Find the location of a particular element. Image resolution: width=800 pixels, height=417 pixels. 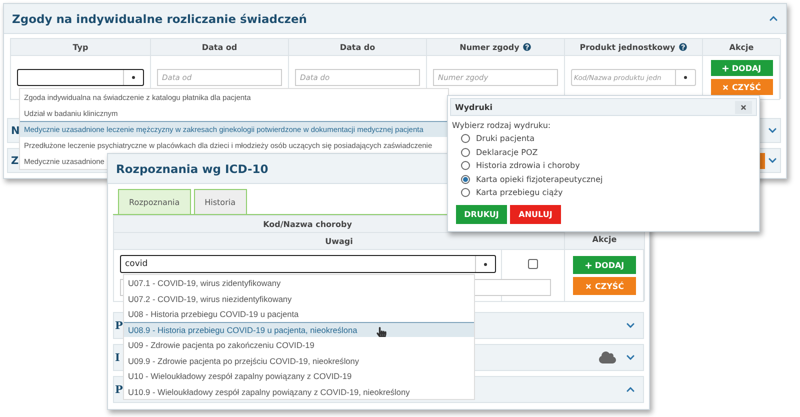

column-header: Data do is located at coordinates (358, 47).